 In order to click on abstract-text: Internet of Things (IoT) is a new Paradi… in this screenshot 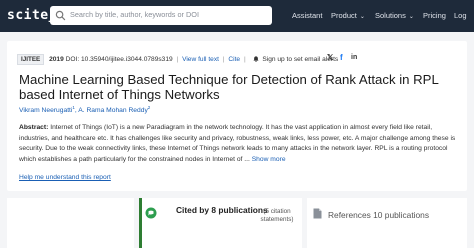, I will do `click(237, 143)`.